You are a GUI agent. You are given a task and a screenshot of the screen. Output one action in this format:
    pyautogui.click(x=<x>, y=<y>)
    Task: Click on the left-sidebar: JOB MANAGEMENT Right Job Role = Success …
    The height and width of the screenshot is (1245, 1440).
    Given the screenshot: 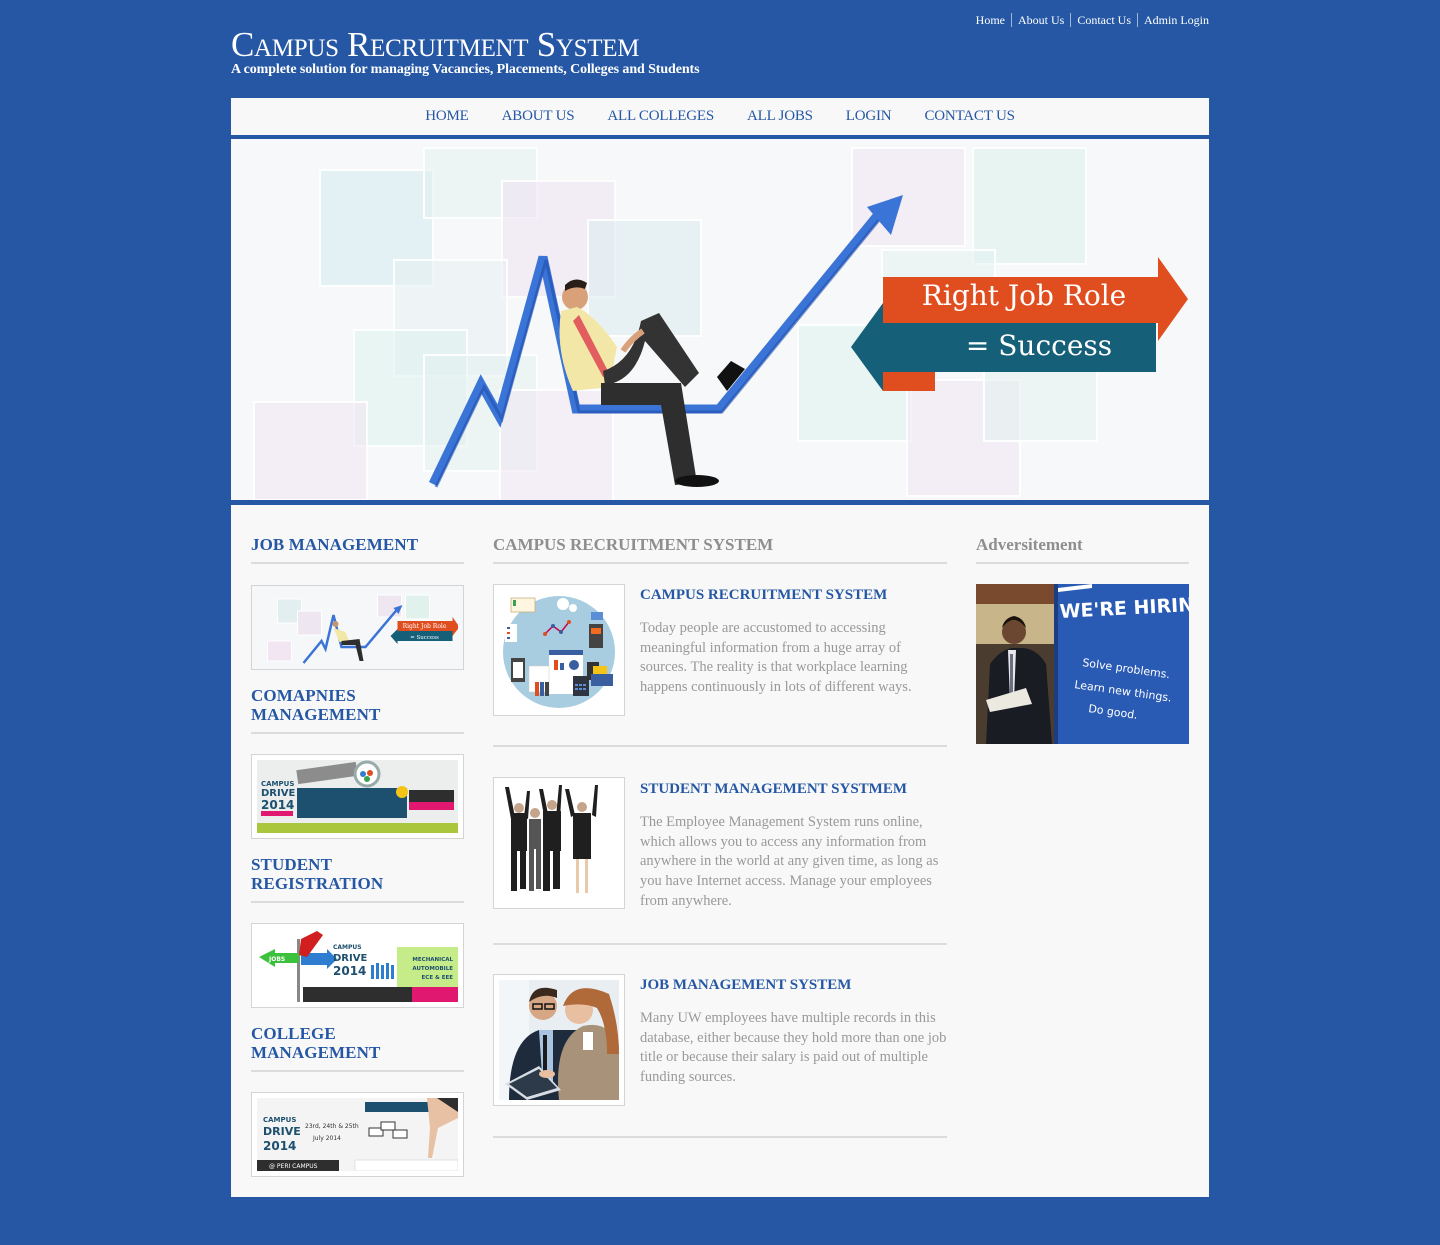 What is the action you would take?
    pyautogui.click(x=357, y=864)
    